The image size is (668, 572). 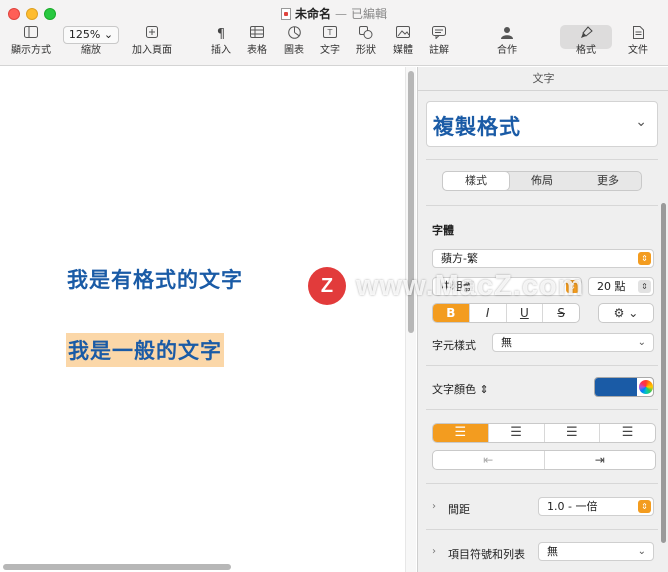 I want to click on format-button: 格式, so click(x=586, y=42).